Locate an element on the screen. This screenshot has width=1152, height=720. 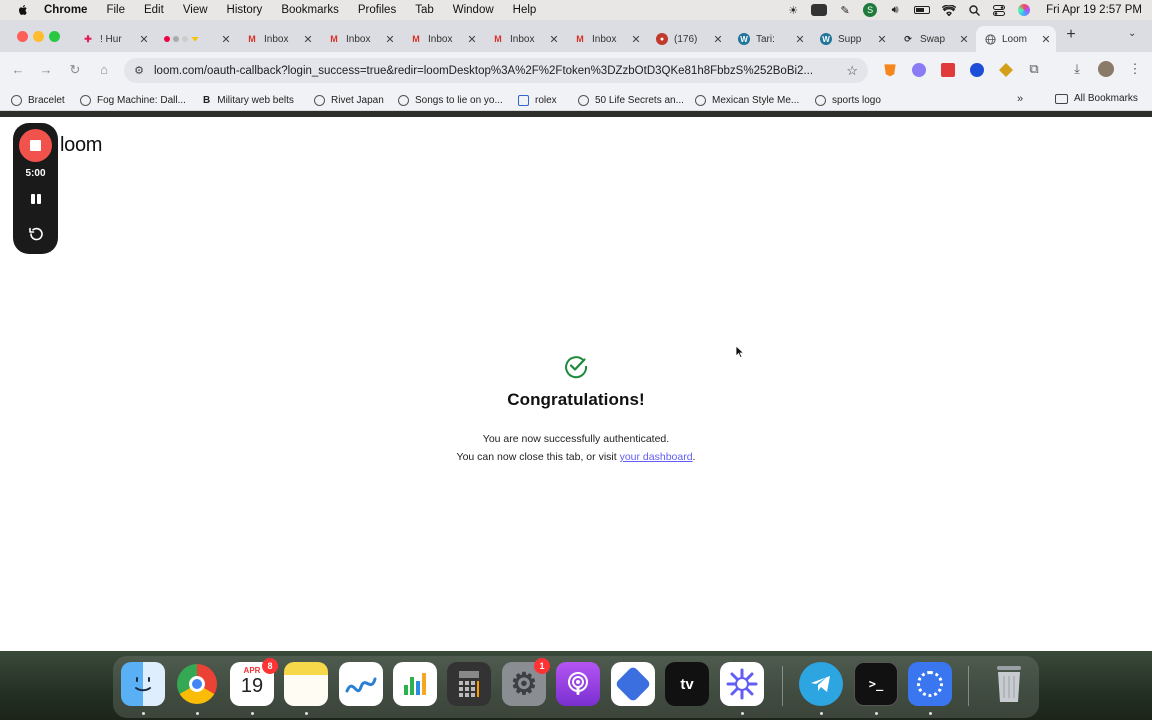
forward-button: → is located at coordinates (46, 70).